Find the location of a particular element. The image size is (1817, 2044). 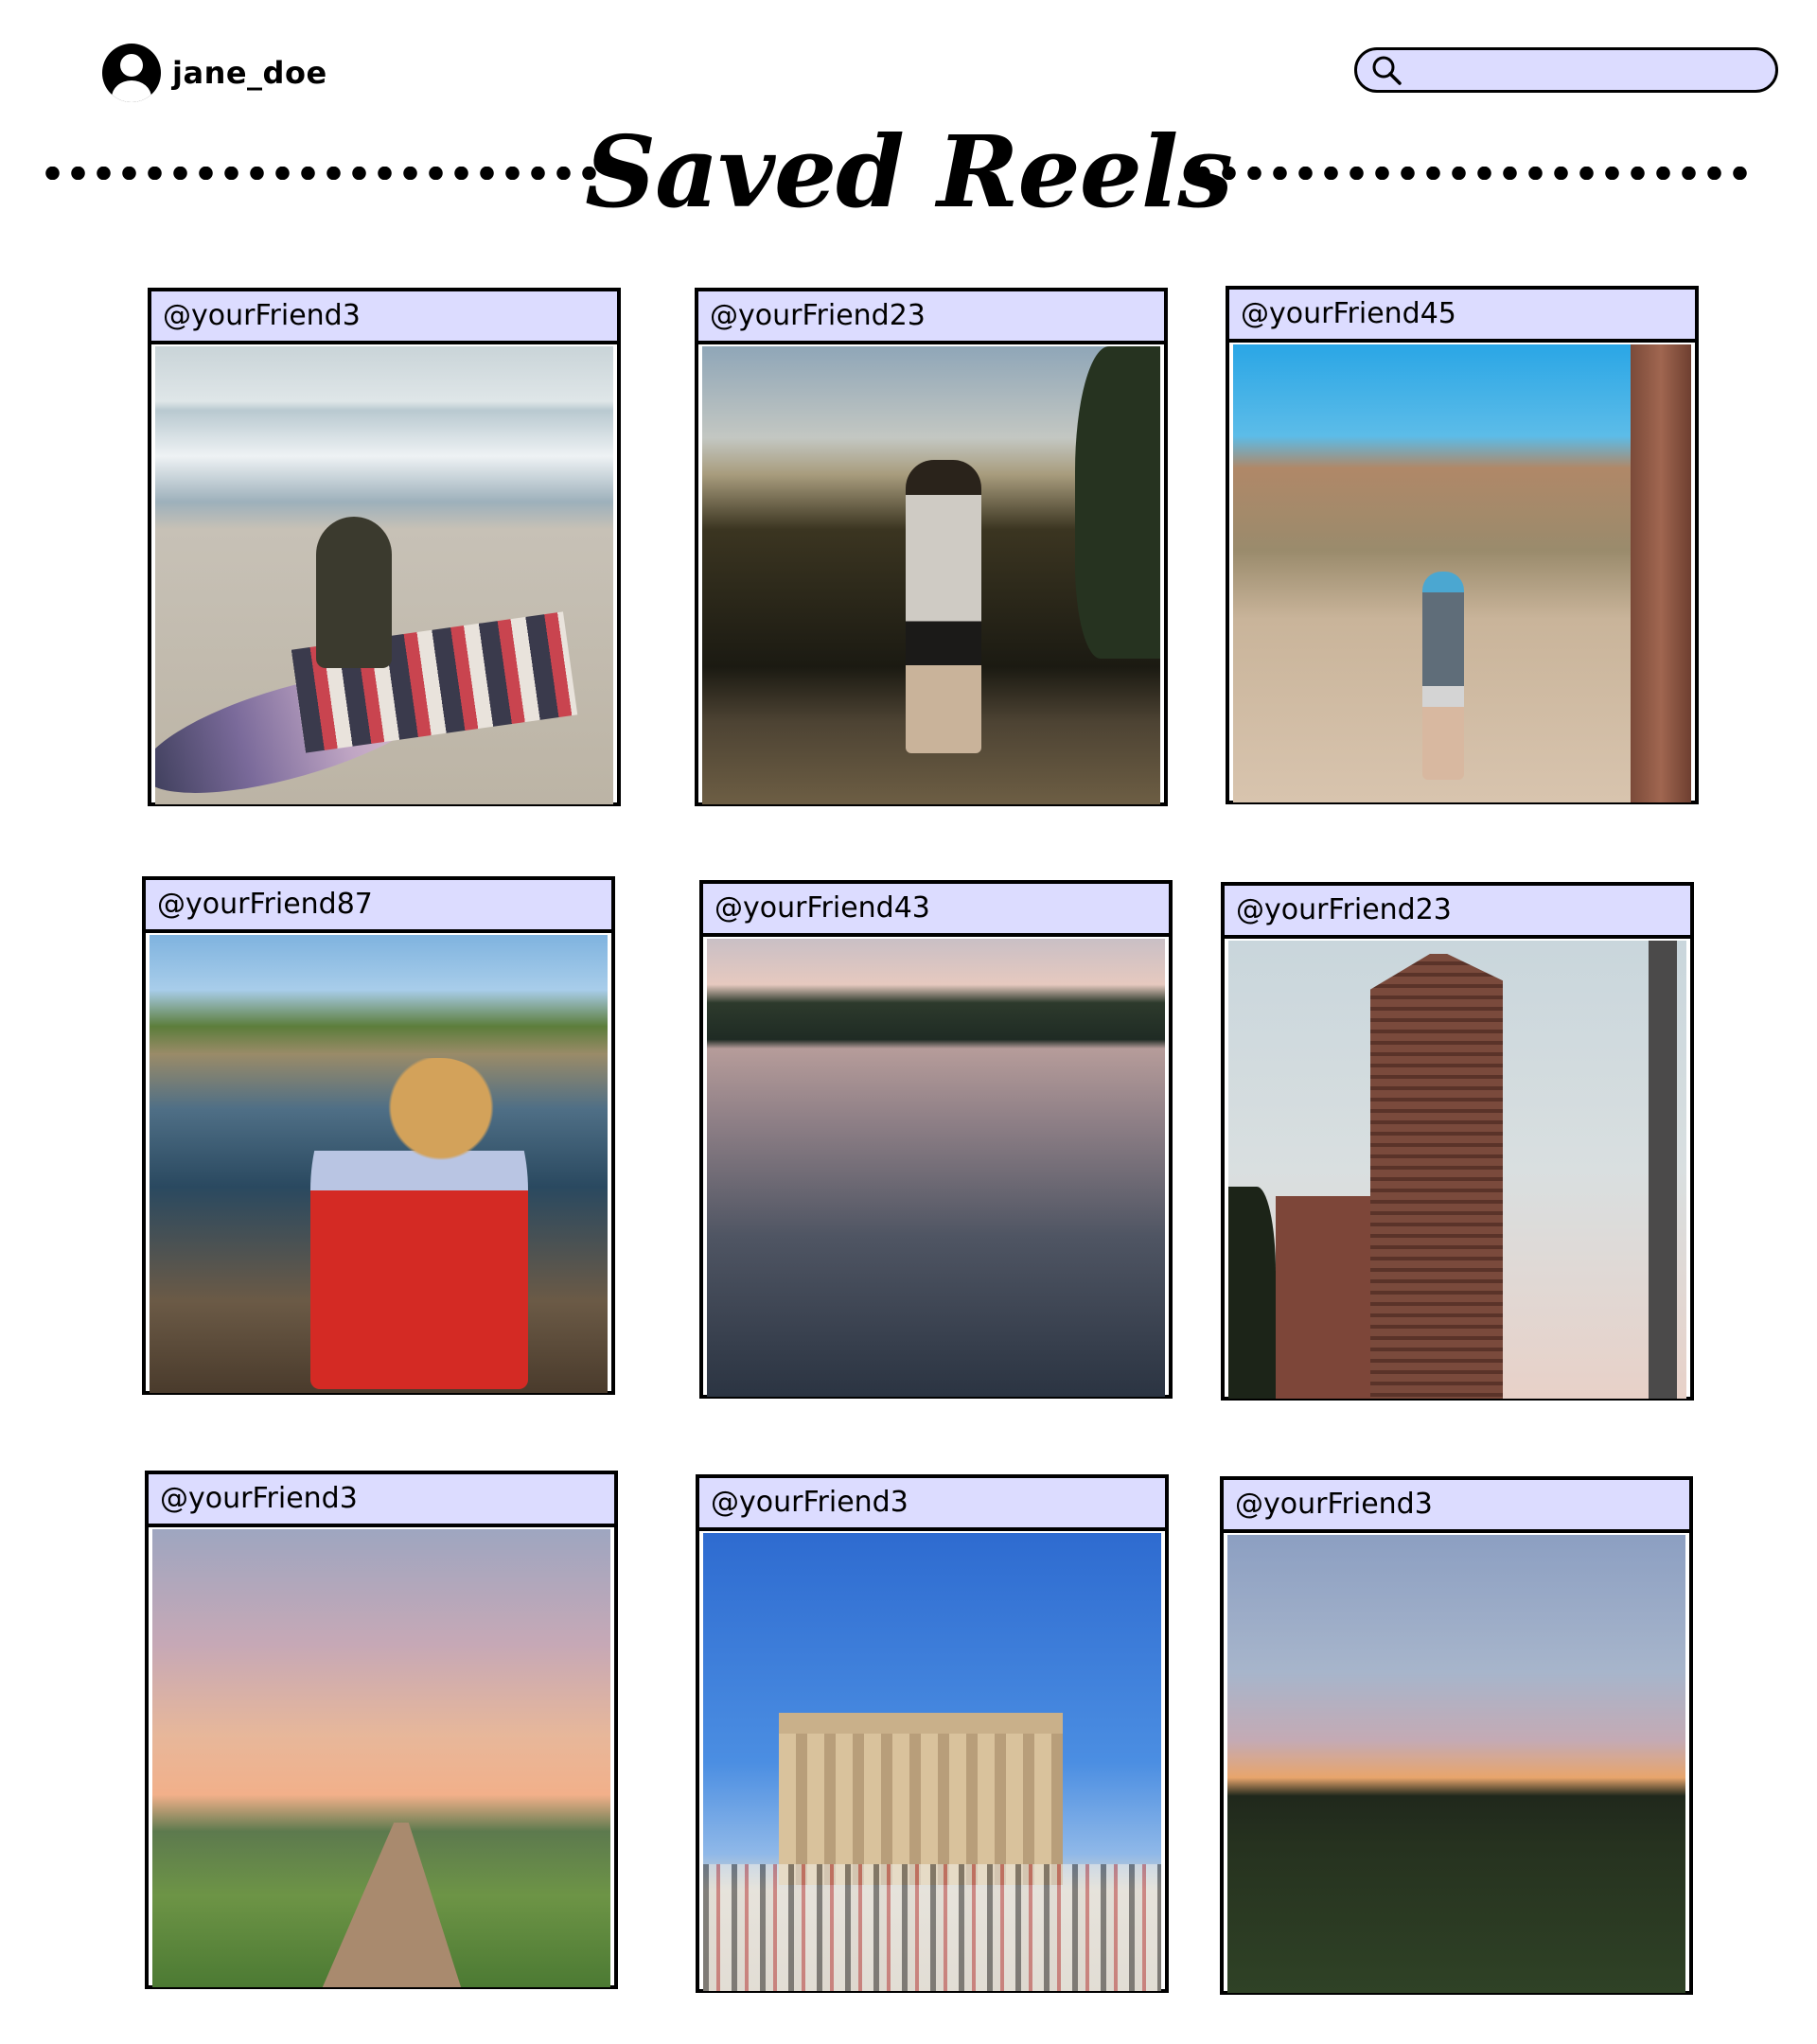

search-bar is located at coordinates (1566, 70).